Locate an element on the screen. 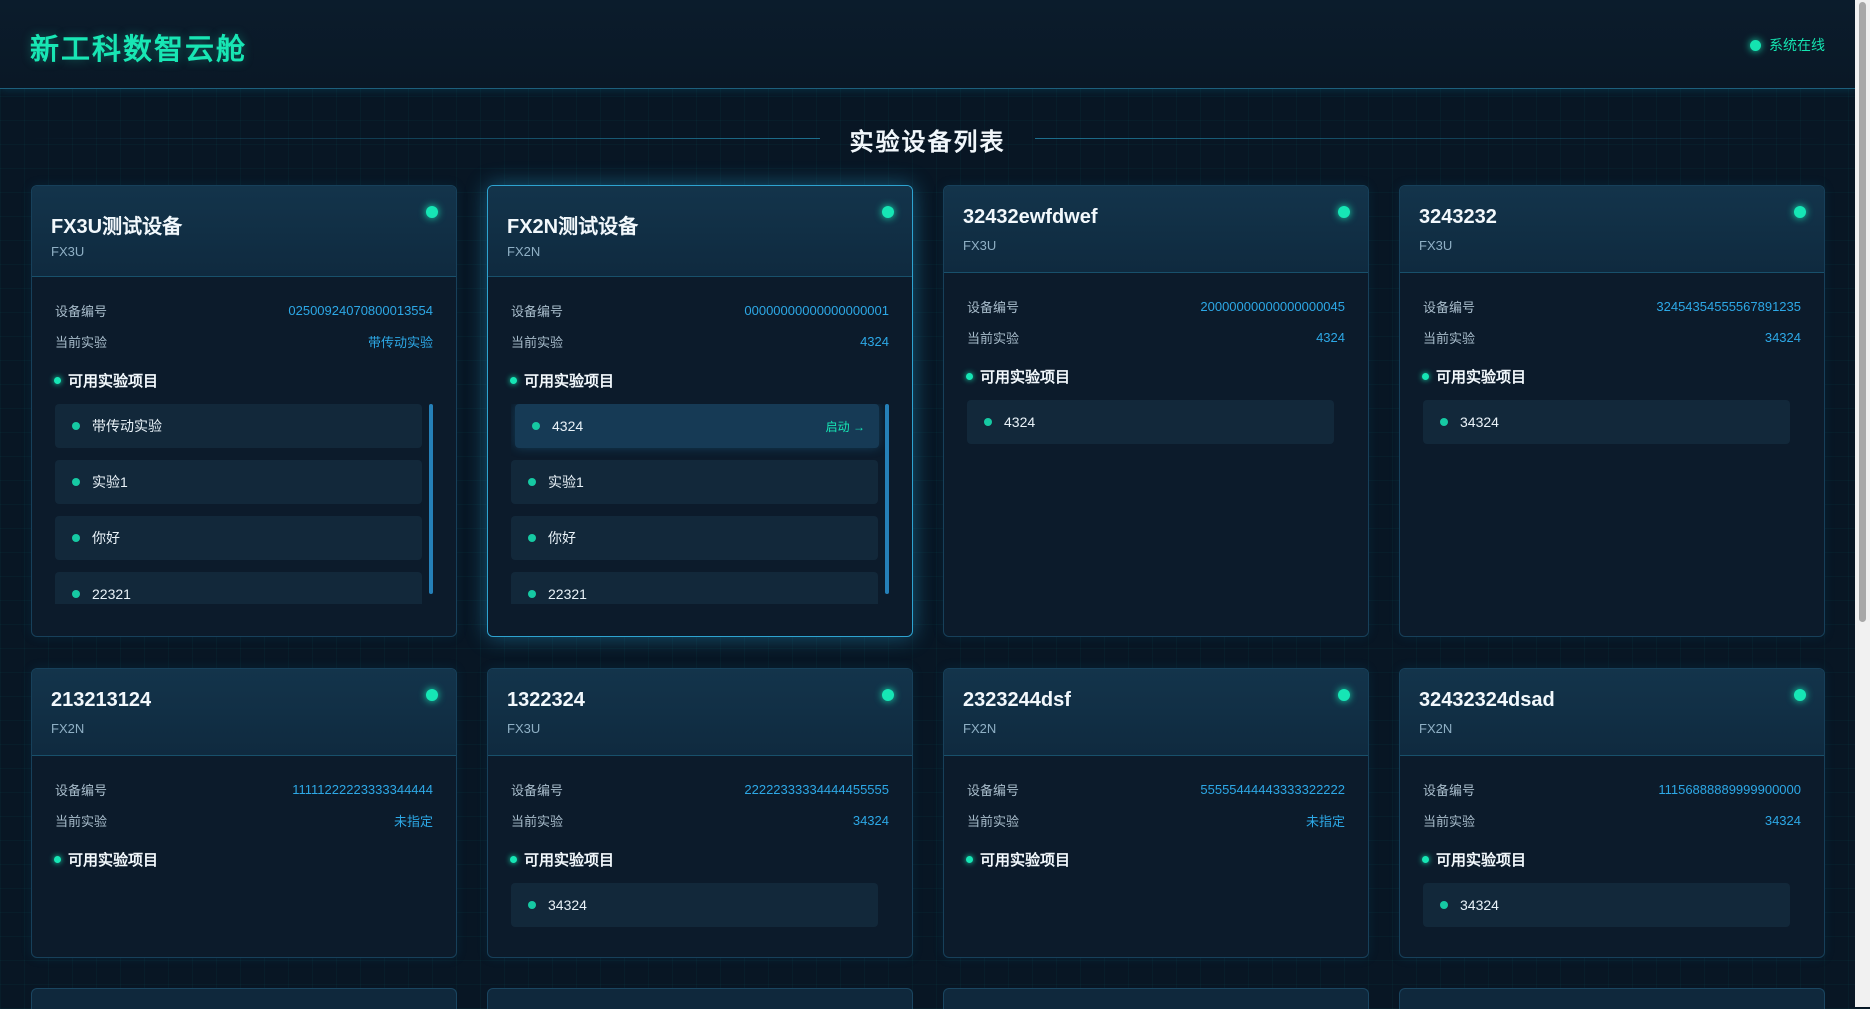 This screenshot has height=1009, width=1870. page-scrollbar is located at coordinates (1862, 503).